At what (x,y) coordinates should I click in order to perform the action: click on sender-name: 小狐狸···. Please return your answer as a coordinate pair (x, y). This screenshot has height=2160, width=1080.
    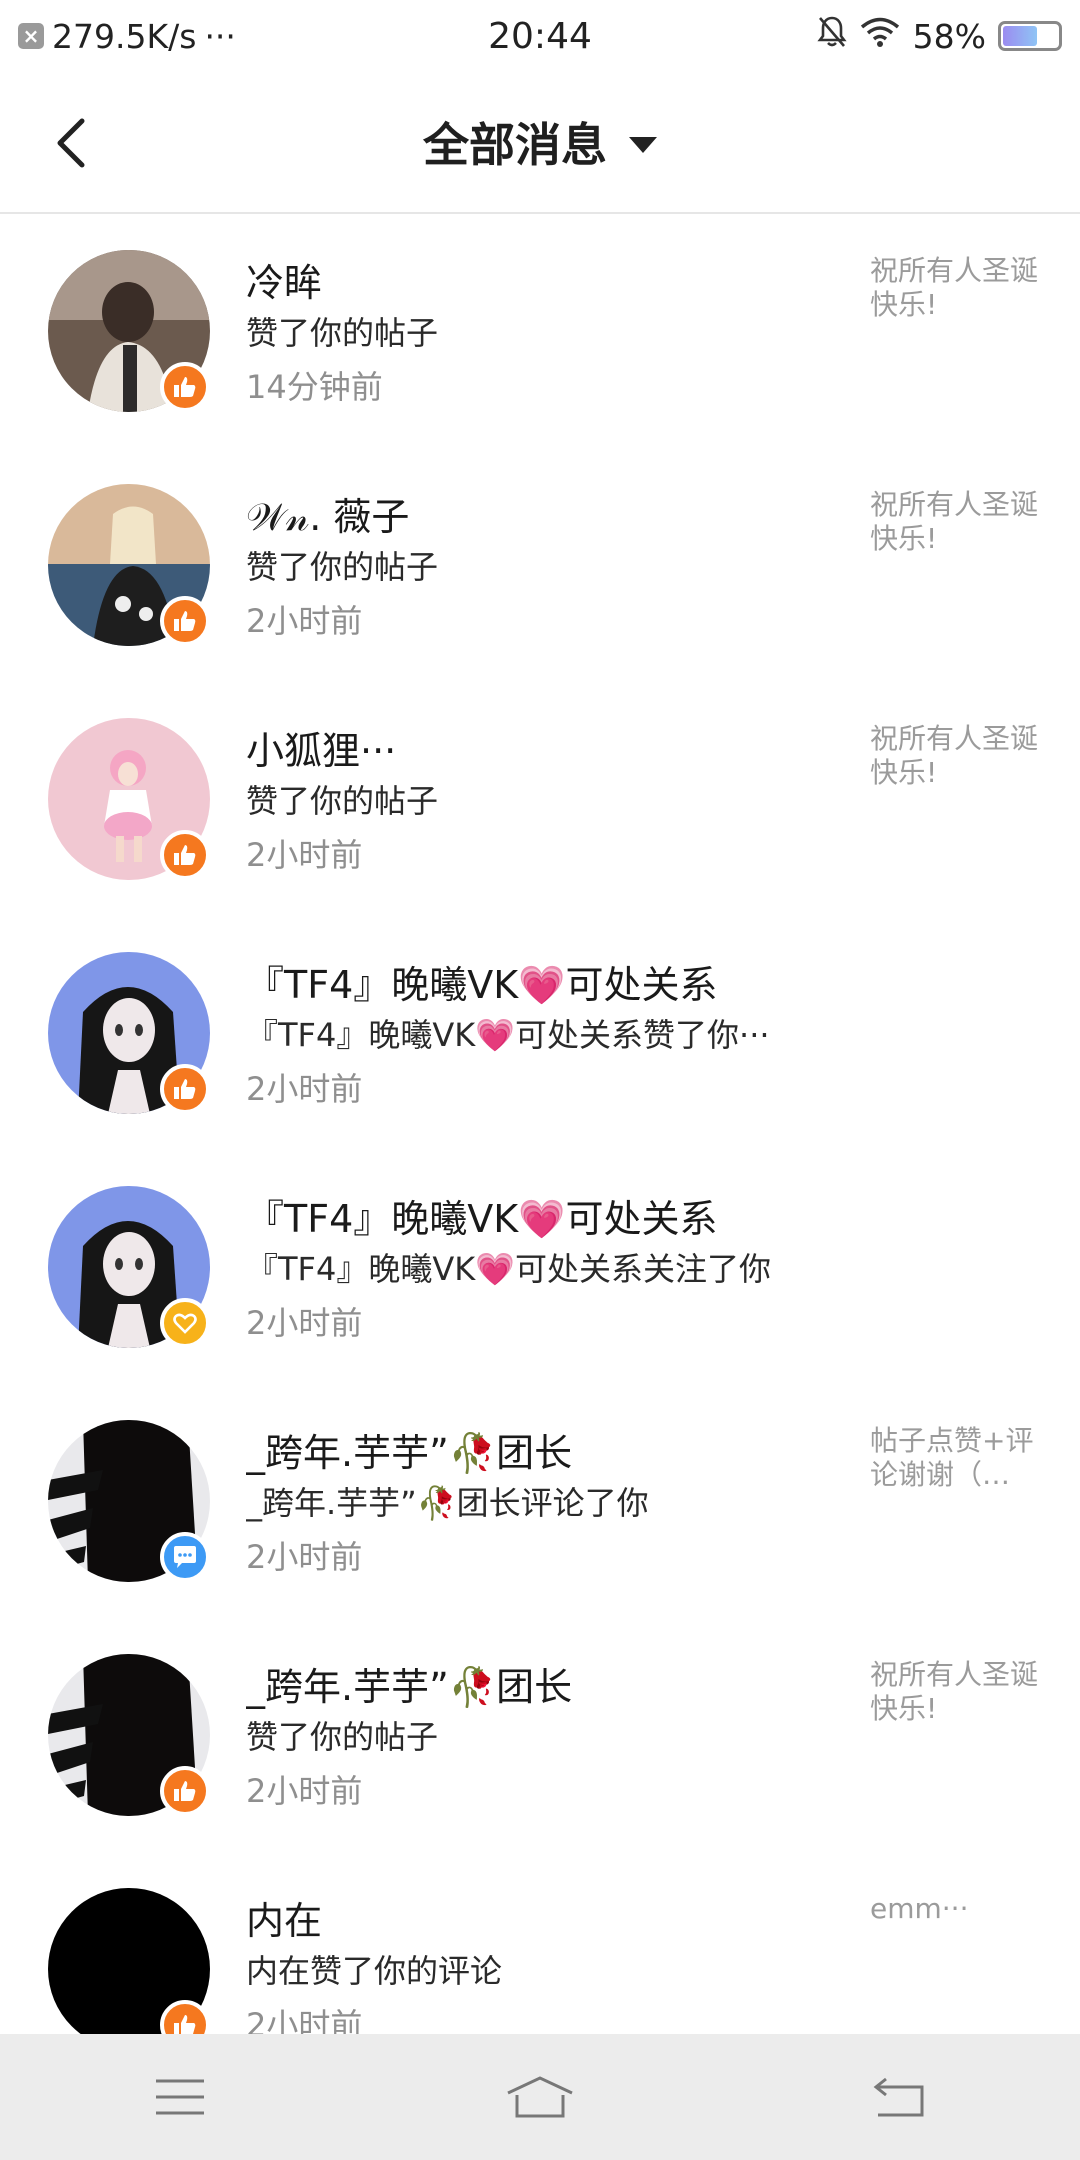
    Looking at the image, I should click on (321, 751).